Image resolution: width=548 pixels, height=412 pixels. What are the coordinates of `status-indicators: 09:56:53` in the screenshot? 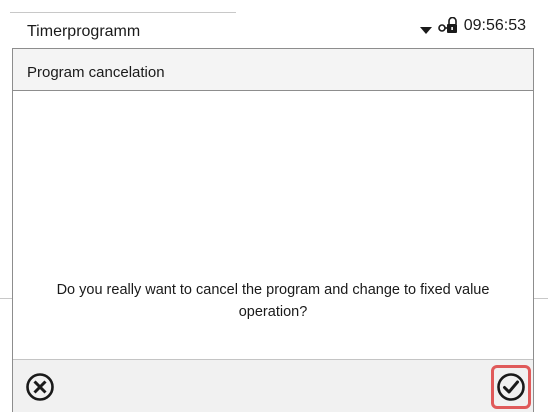 It's located at (472, 25).